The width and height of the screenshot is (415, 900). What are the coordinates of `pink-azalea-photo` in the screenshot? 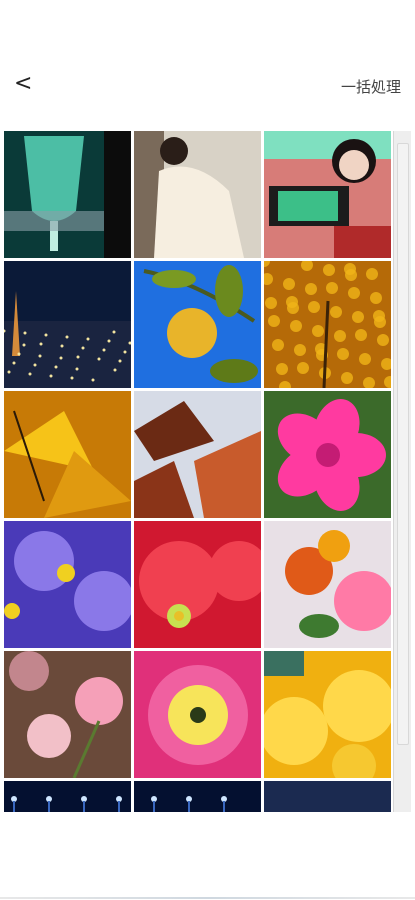 It's located at (327, 454).